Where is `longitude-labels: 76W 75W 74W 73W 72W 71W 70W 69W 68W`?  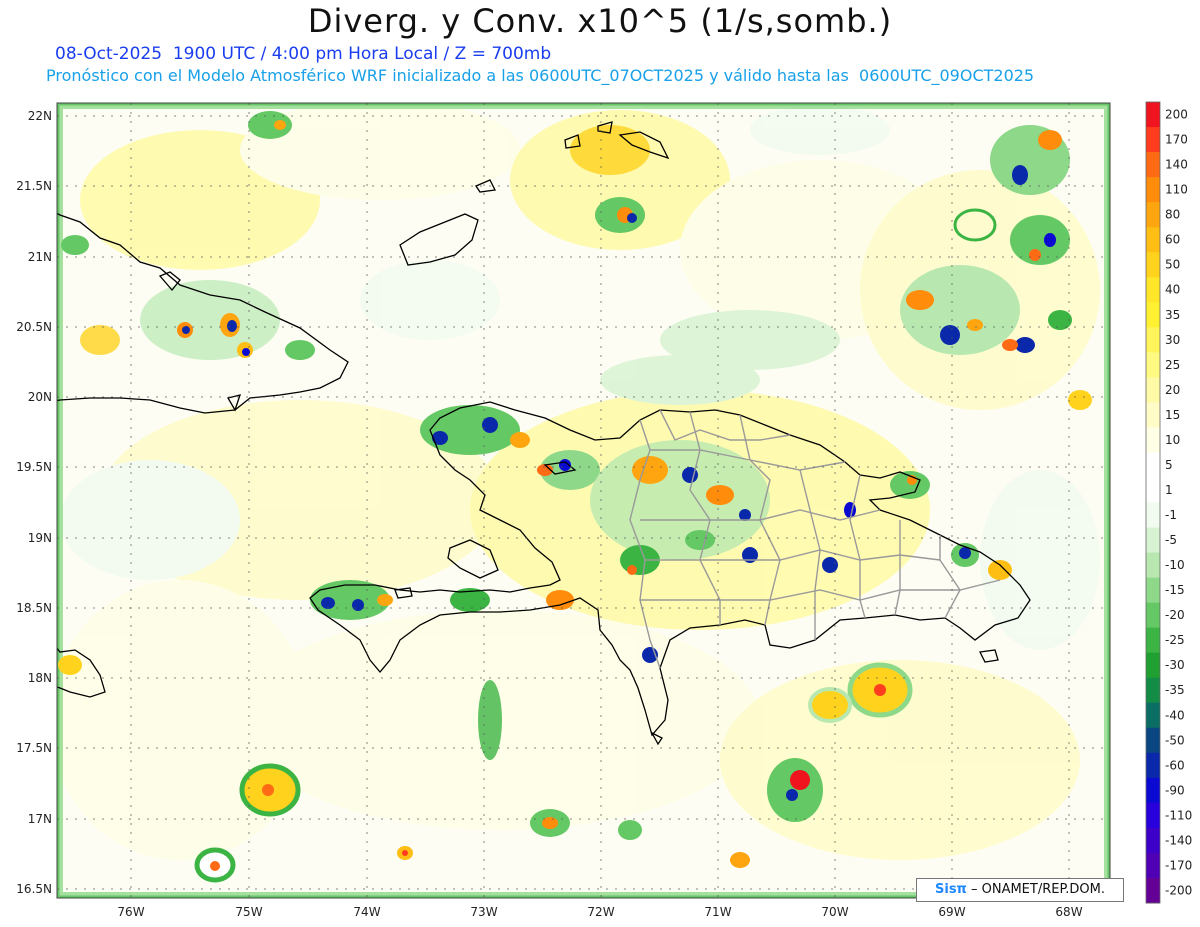 longitude-labels: 76W 75W 74W 73W 72W 71W 70W 69W 68W is located at coordinates (599, 912).